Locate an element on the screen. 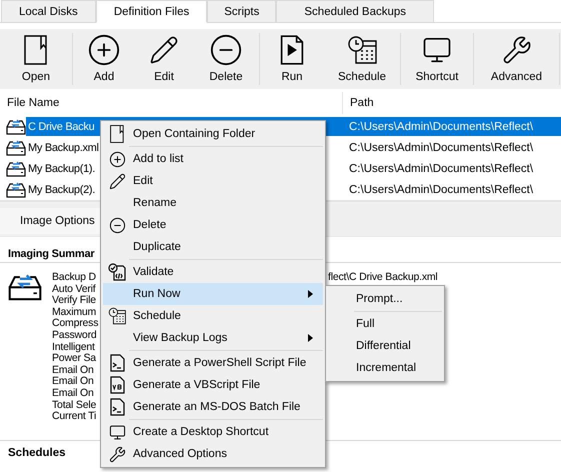 This screenshot has height=472, width=561. validate-icon is located at coordinates (117, 272).